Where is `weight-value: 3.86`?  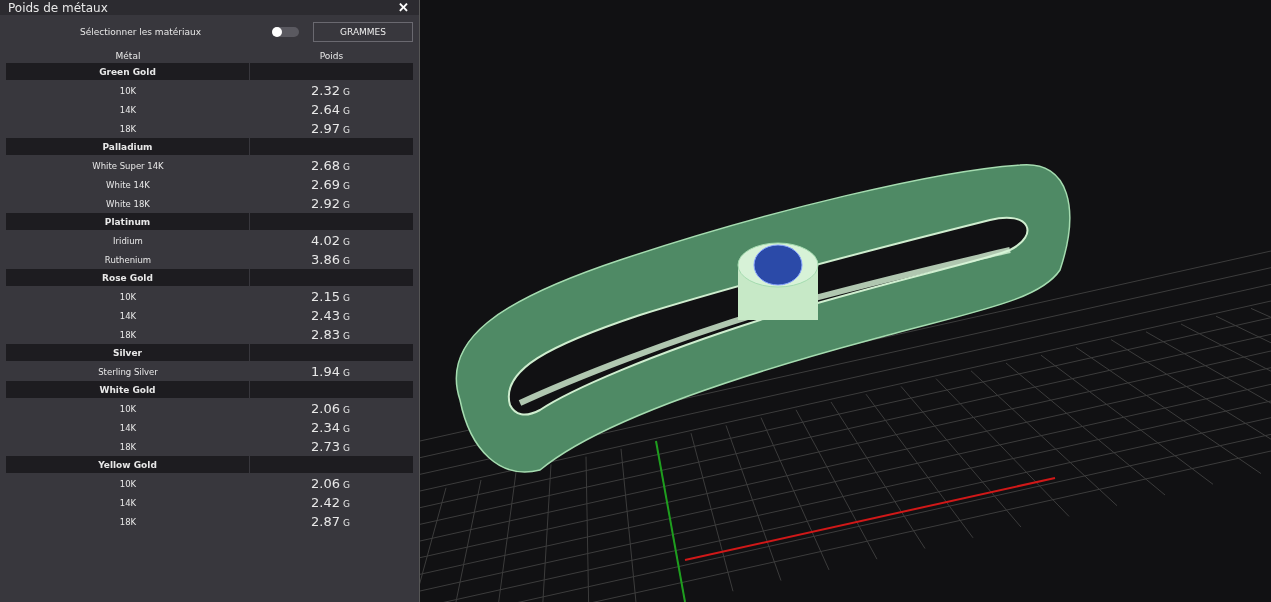
weight-value: 3.86 is located at coordinates (325, 259).